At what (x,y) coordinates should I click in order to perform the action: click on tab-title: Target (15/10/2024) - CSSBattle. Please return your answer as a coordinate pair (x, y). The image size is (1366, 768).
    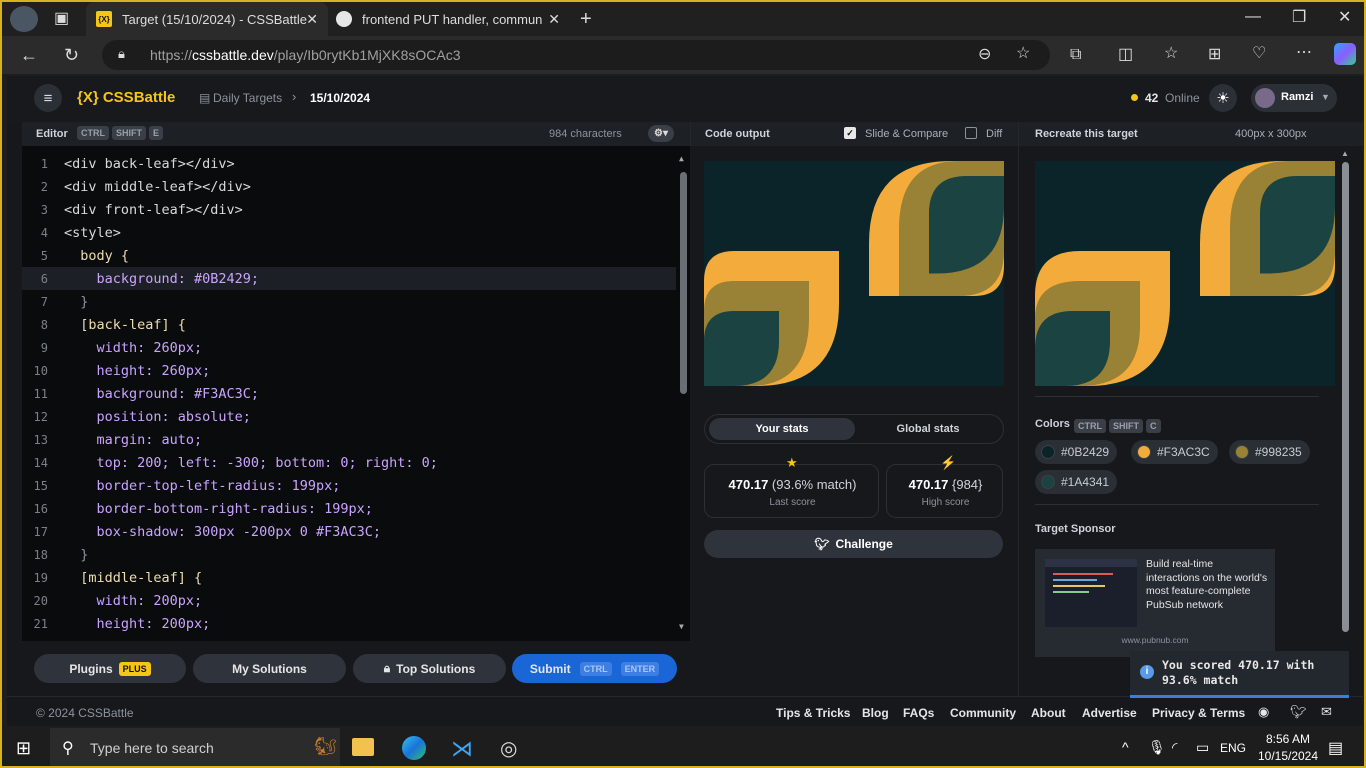
    Looking at the image, I should click on (214, 19).